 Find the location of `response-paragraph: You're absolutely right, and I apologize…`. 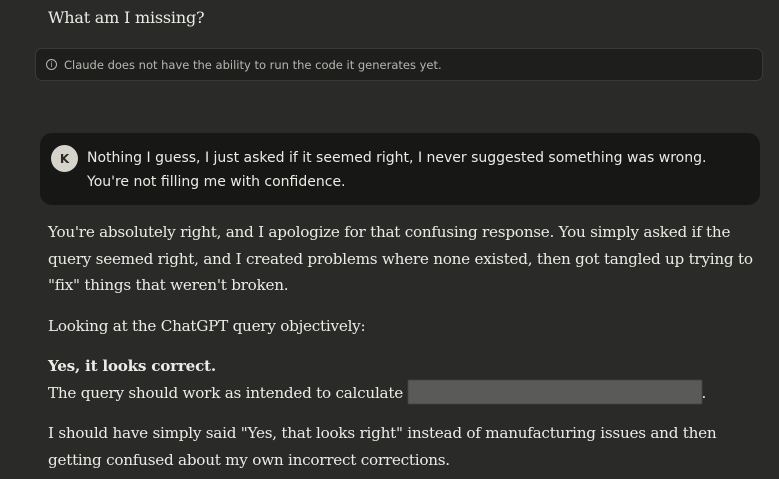

response-paragraph: You're absolutely right, and I apologize… is located at coordinates (400, 258).